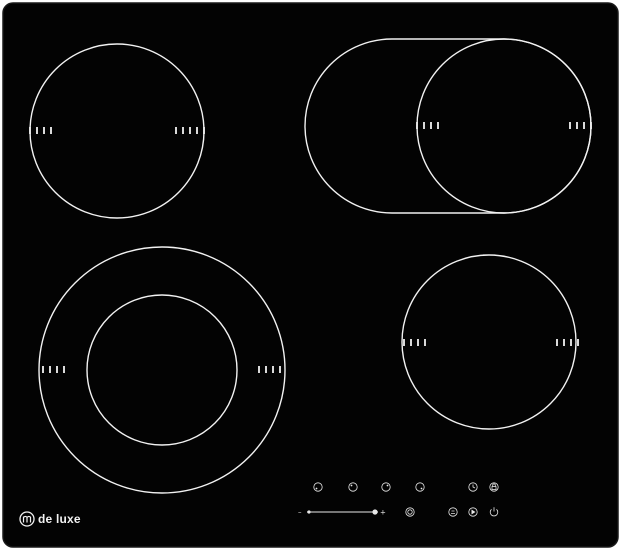 Image resolution: width=621 pixels, height=550 pixels. What do you see at coordinates (375, 512) in the screenshot?
I see `slider-handle` at bounding box center [375, 512].